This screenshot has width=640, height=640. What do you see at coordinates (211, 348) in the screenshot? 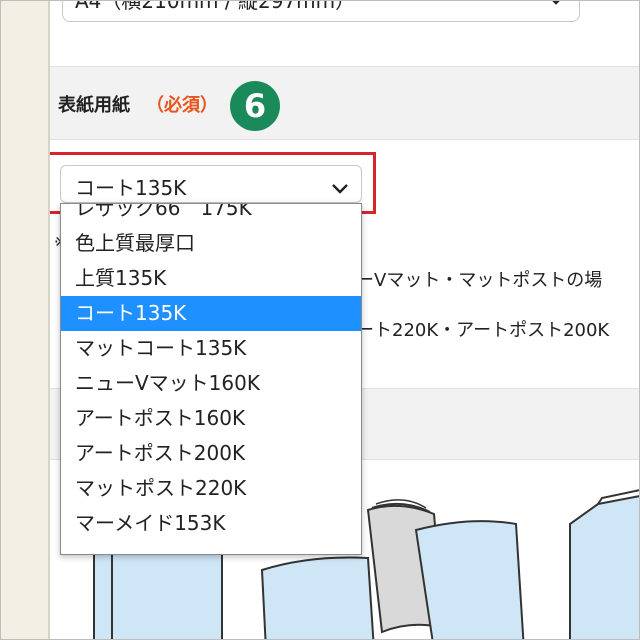
I see `dropdown-option: マットコート135K` at bounding box center [211, 348].